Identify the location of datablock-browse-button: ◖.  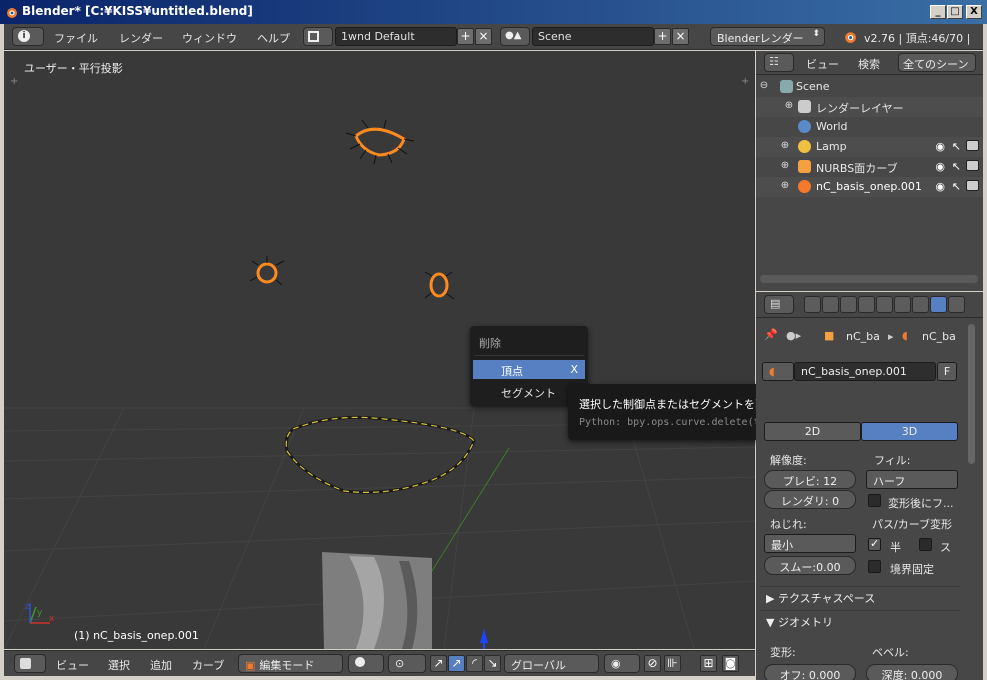
(778, 371).